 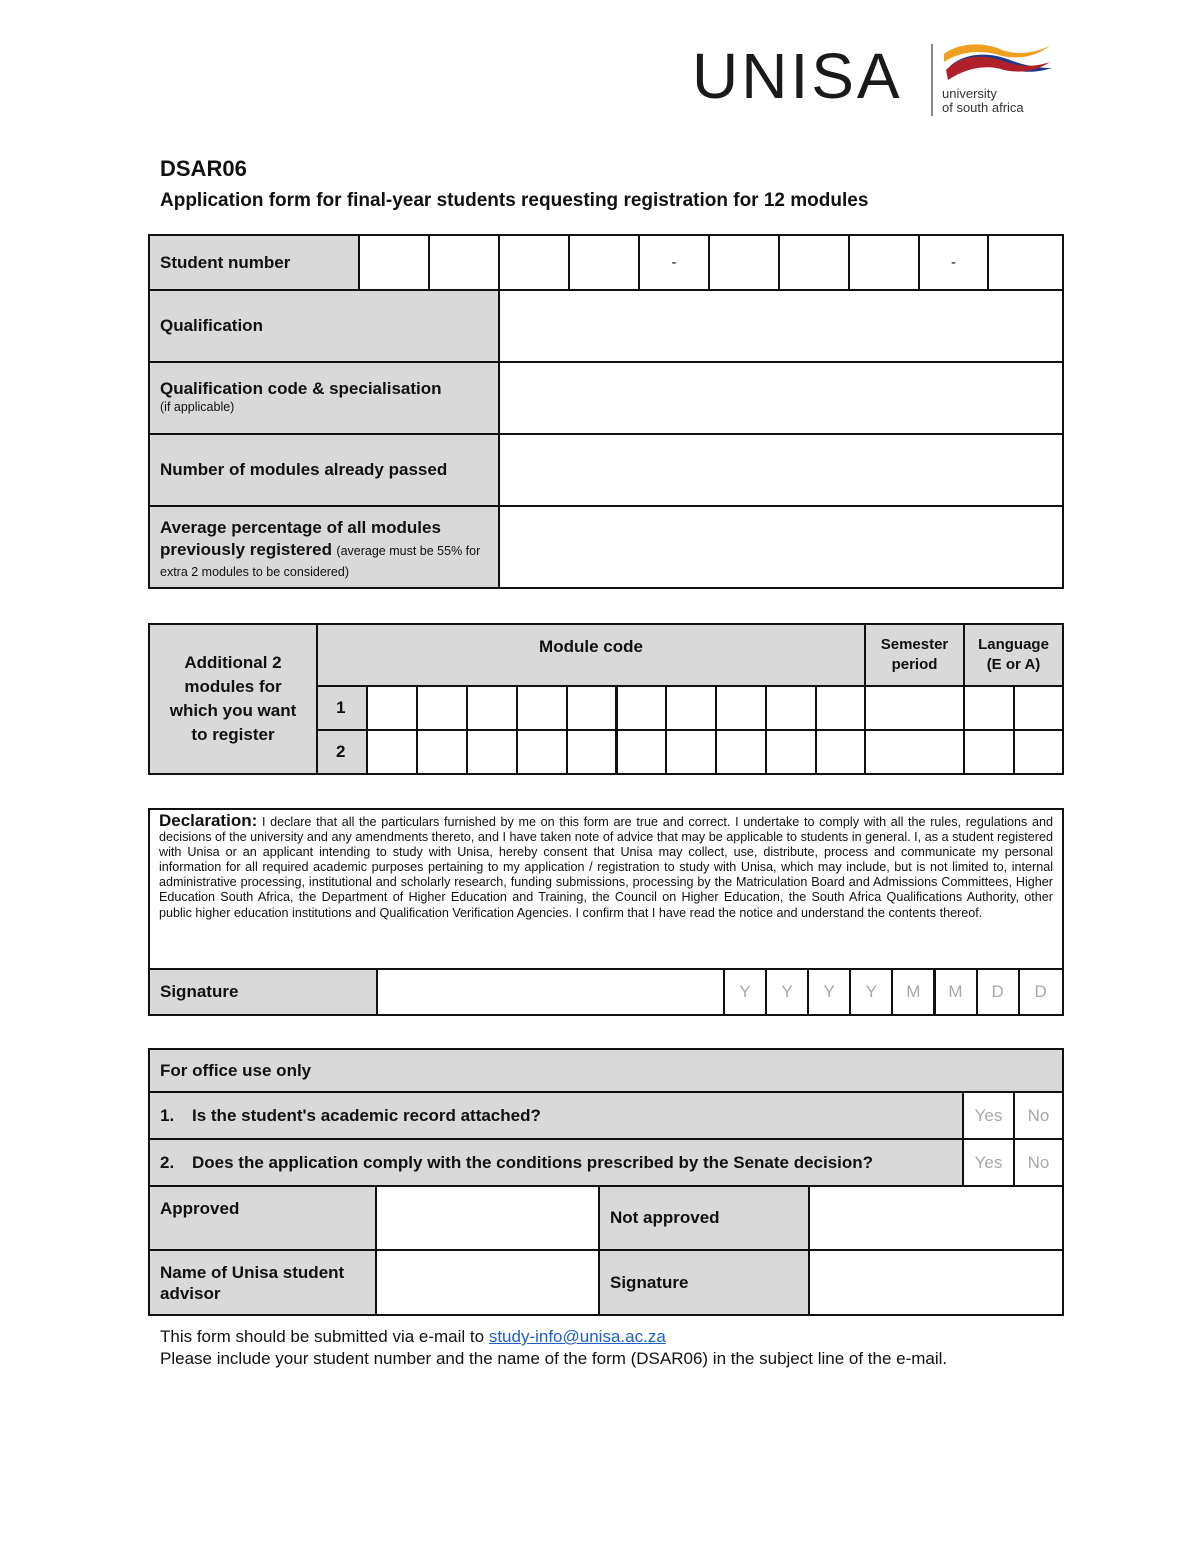 What do you see at coordinates (262, 1218) in the screenshot?
I see `approved-label: Approved` at bounding box center [262, 1218].